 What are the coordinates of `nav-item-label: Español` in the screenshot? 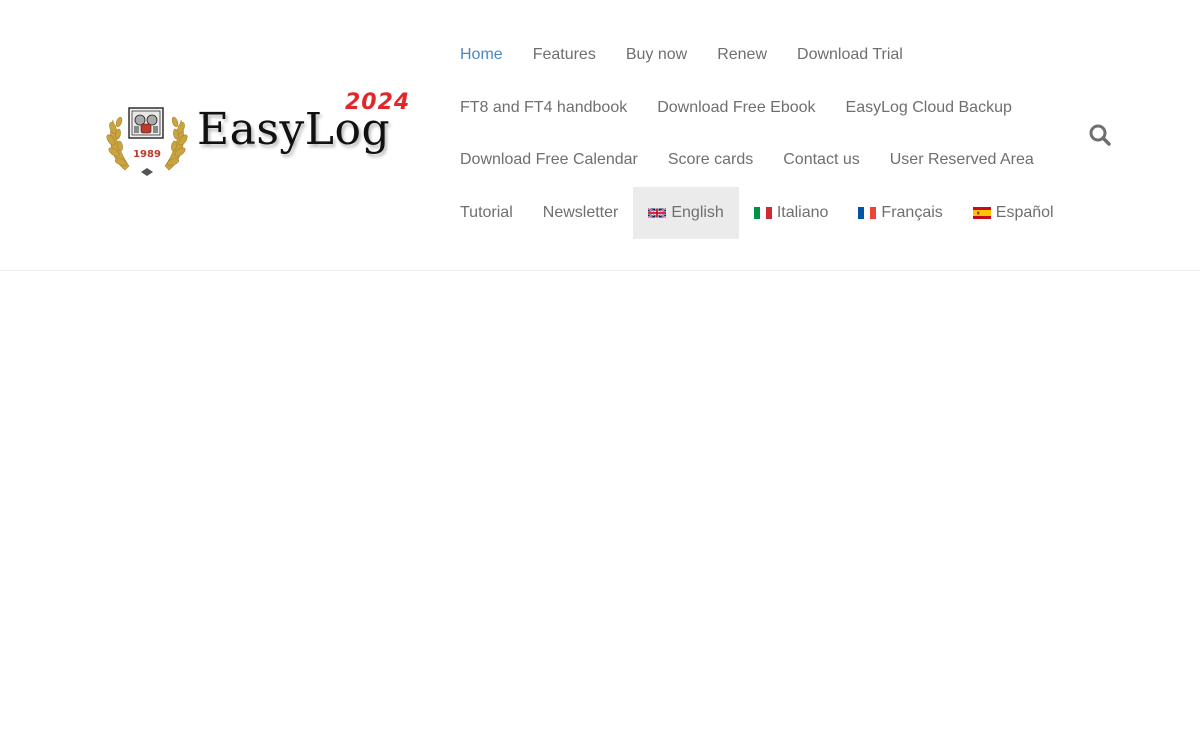 It's located at (1024, 212).